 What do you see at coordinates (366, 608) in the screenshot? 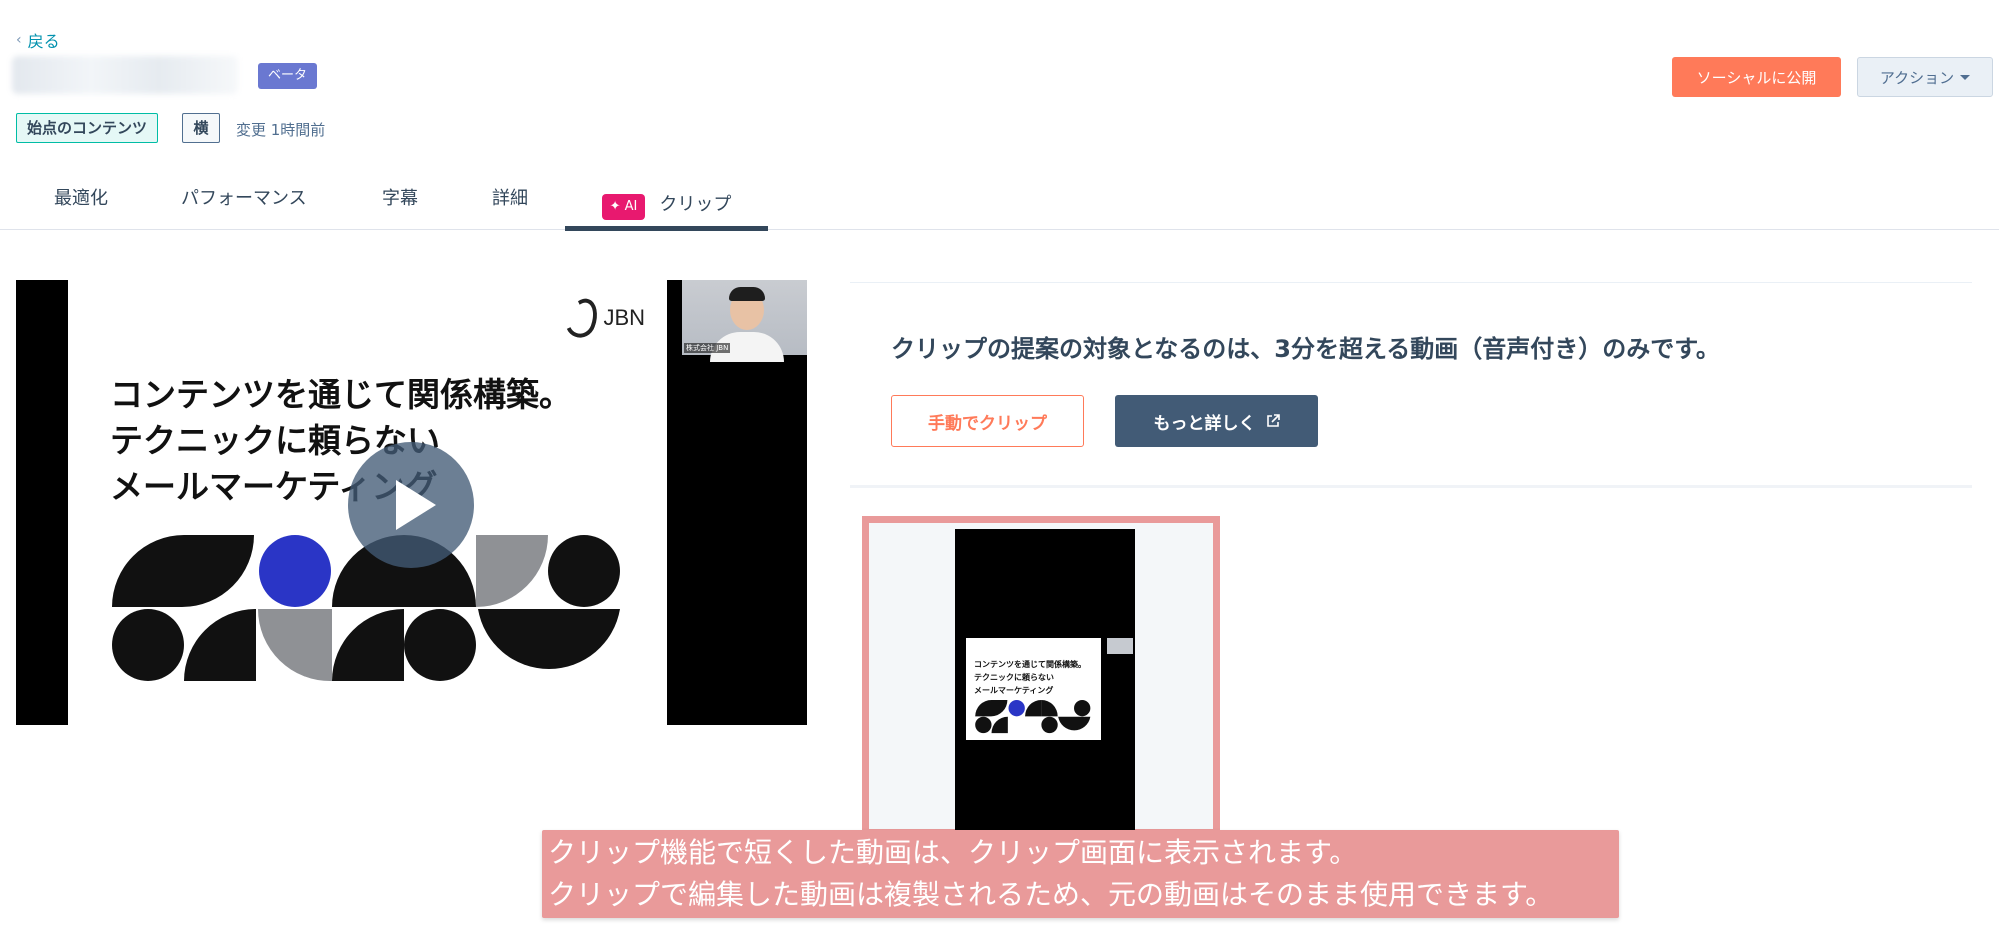
I see `geometric-pattern` at bounding box center [366, 608].